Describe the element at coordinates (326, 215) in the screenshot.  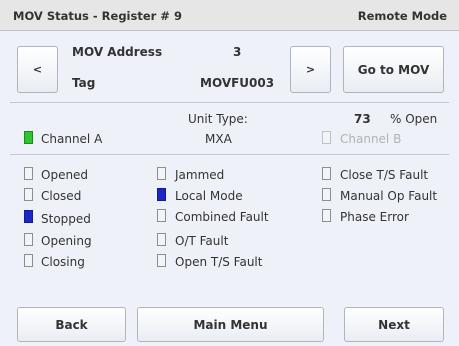
I see `phase-error-indicator` at that location.